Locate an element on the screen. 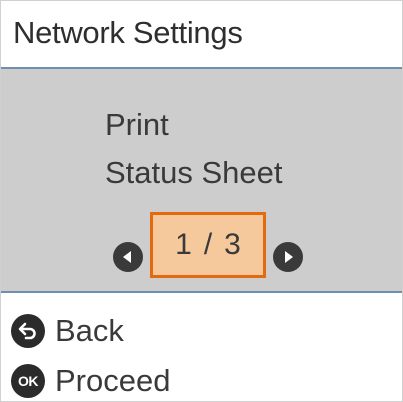 Image resolution: width=403 pixels, height=402 pixels. back-label: Back is located at coordinates (89, 330).